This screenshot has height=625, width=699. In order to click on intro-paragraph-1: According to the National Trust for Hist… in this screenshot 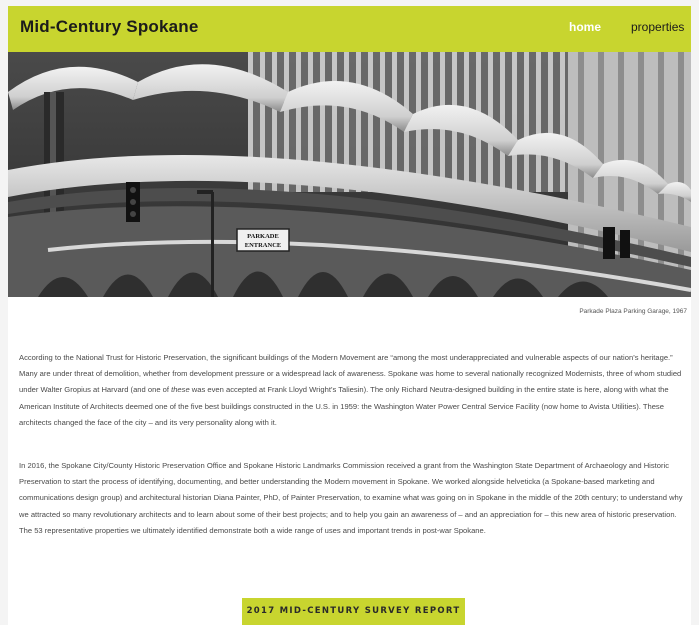, I will do `click(351, 390)`.